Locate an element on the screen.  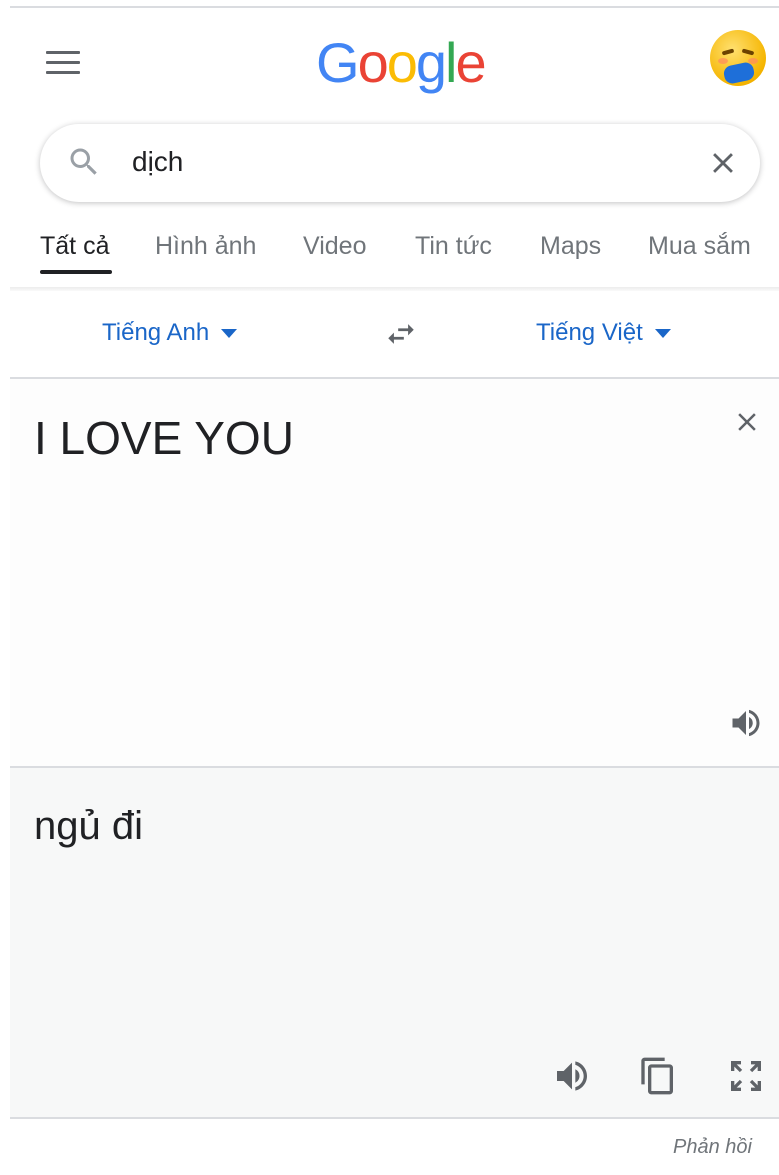
tab-news: Tin tức is located at coordinates (453, 246).